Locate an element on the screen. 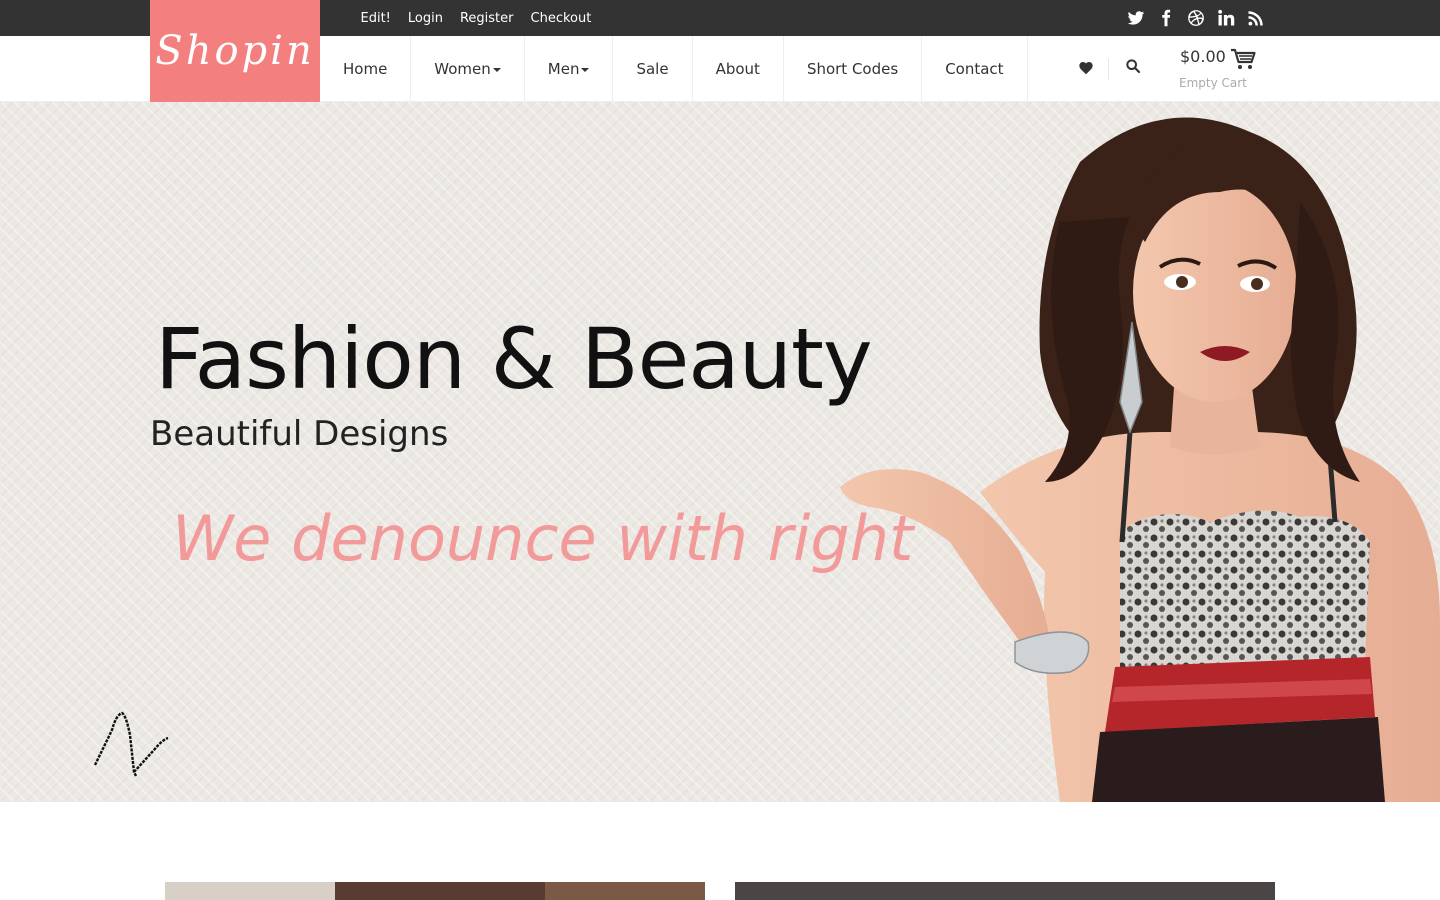  nav-item-label: Home is located at coordinates (365, 69).